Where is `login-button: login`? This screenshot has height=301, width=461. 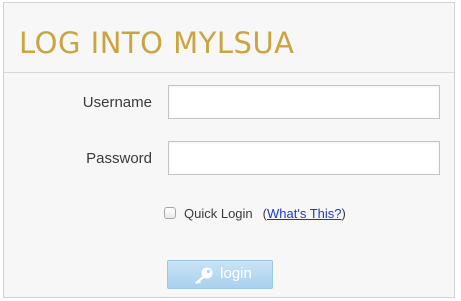 login-button: login is located at coordinates (220, 274).